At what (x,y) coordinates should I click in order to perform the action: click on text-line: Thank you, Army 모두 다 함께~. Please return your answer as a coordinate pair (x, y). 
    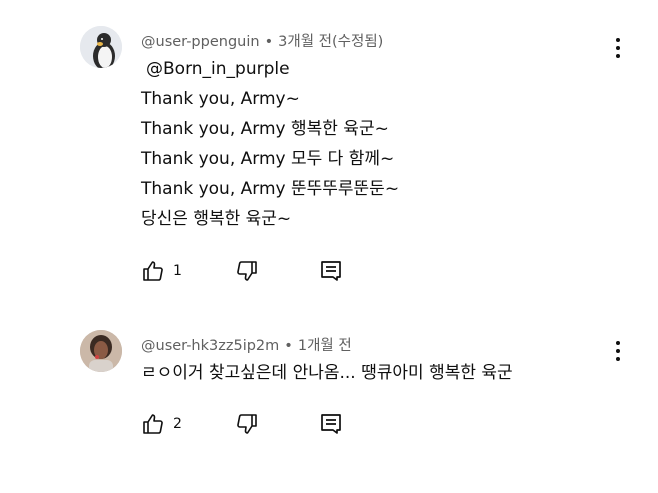
    Looking at the image, I should click on (268, 159).